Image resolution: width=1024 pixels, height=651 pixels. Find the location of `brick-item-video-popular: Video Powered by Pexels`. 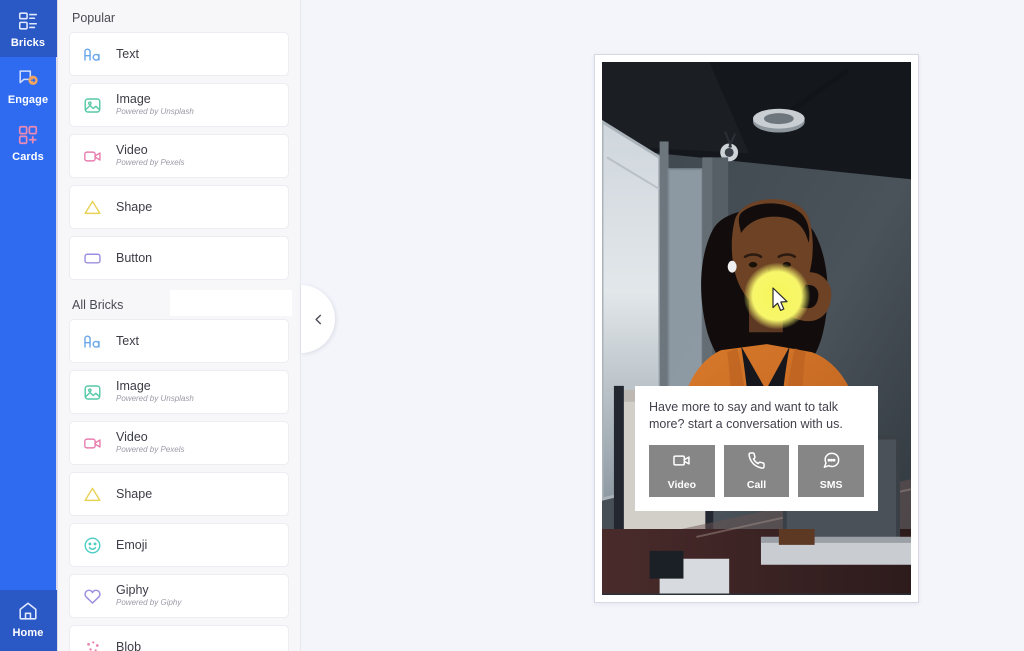

brick-item-video-popular: Video Powered by Pexels is located at coordinates (179, 156).